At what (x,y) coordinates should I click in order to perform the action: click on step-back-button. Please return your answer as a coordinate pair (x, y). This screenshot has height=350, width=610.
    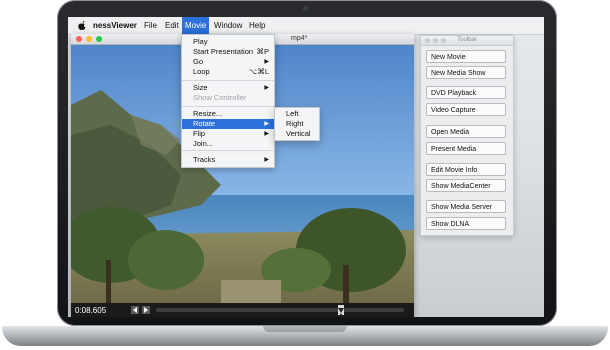
    Looking at the image, I should click on (135, 310).